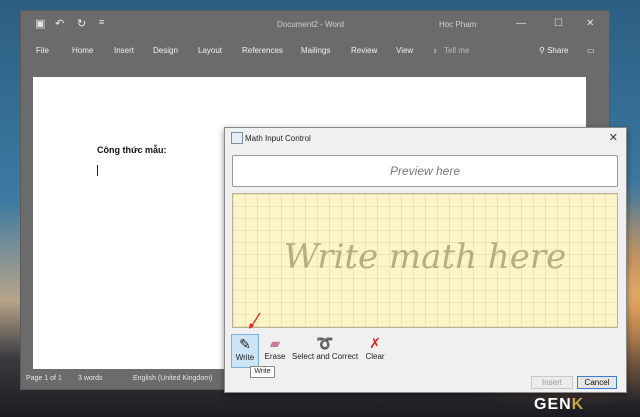  I want to click on eraser-icon: ▰, so click(275, 343).